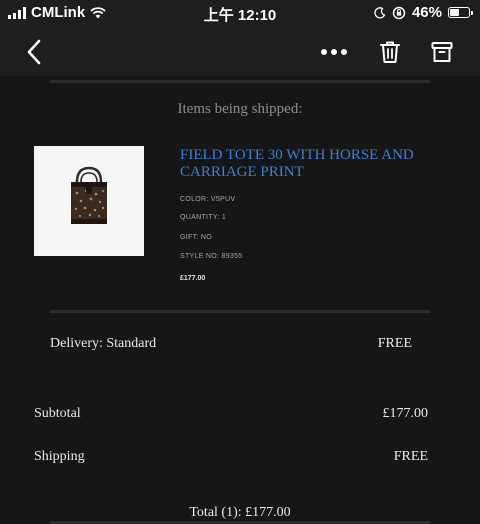 The width and height of the screenshot is (480, 524). I want to click on items-shipped-heading: Items being shipped:, so click(240, 109).